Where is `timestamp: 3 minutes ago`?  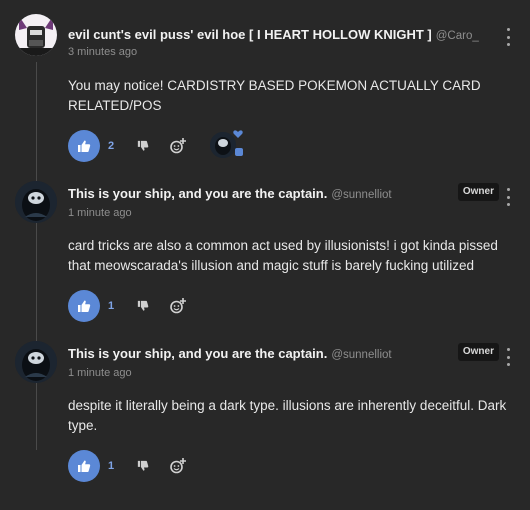
timestamp: 3 minutes ago is located at coordinates (103, 52).